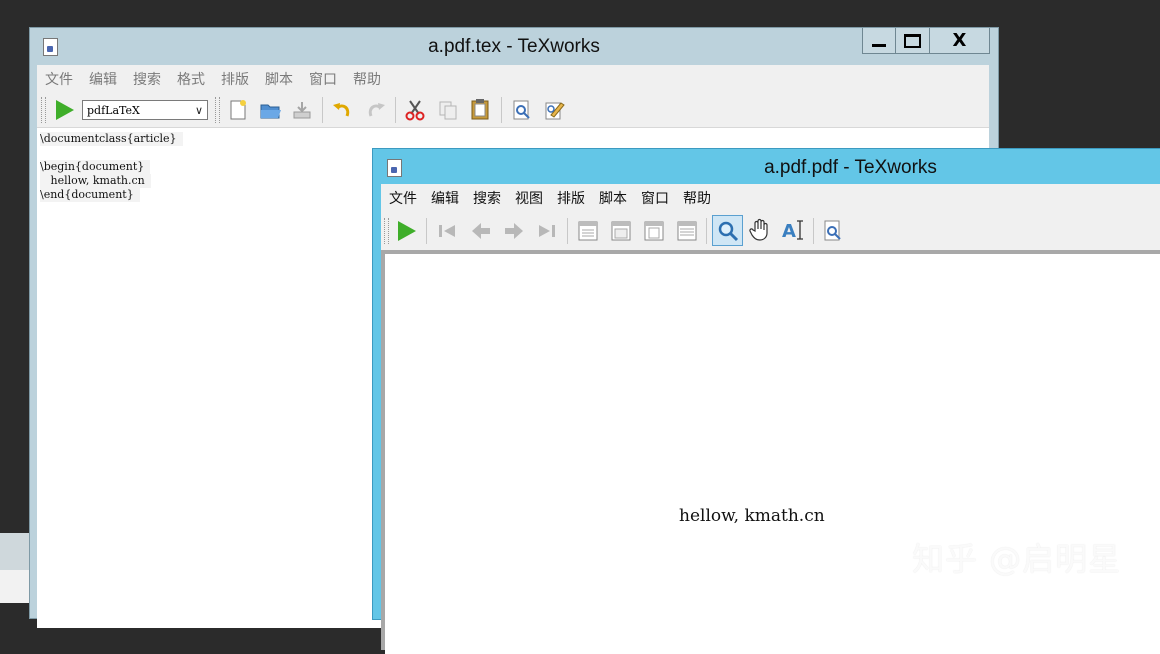 The width and height of the screenshot is (1160, 654). I want to click on pdf-page-text: hellow, kmath.cn, so click(752, 516).